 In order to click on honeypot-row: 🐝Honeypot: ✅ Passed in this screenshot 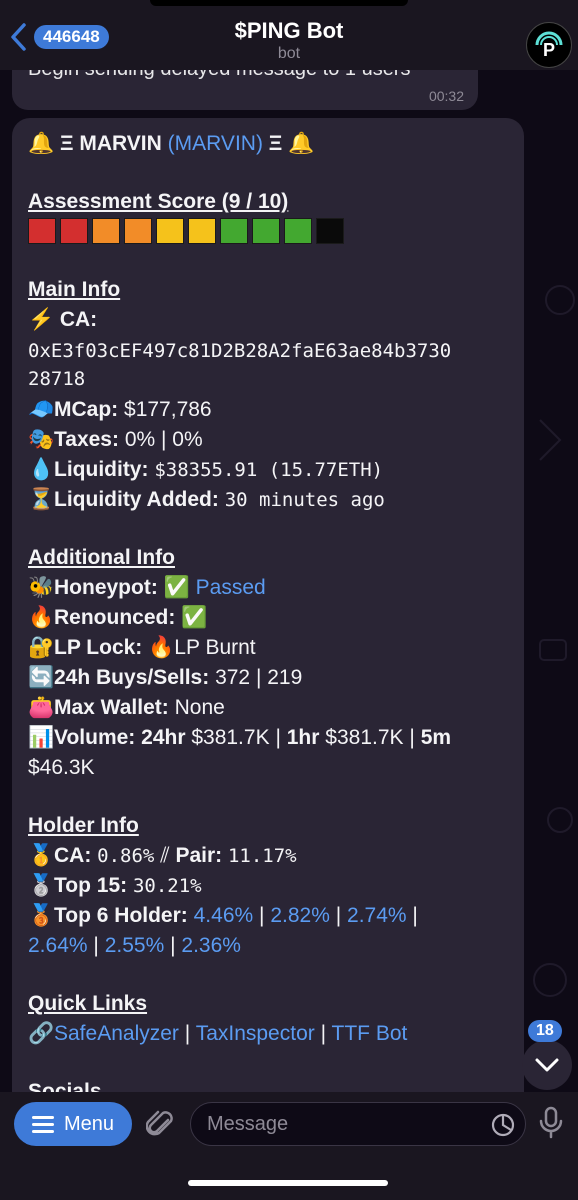, I will do `click(147, 588)`.